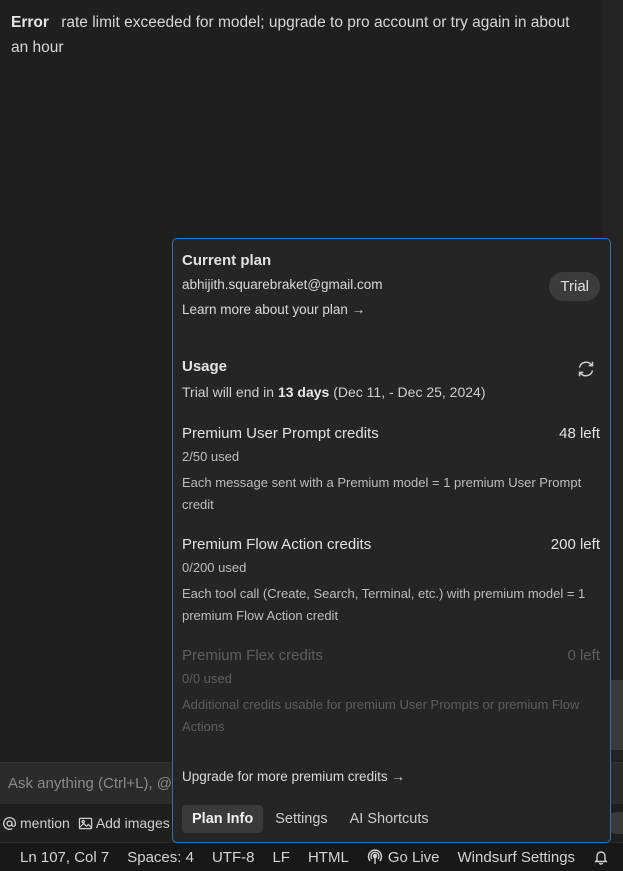 This screenshot has height=871, width=623. What do you see at coordinates (391, 309) in the screenshot?
I see `learn-more-link: Learn more about your plan →` at bounding box center [391, 309].